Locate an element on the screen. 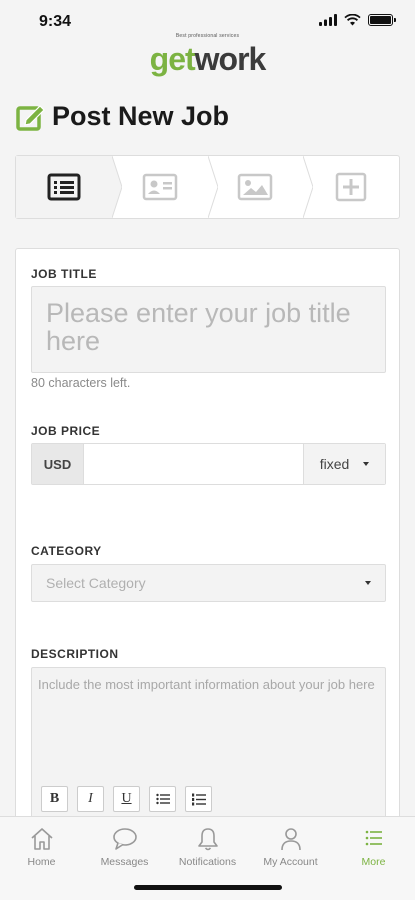  bullet-list-icon is located at coordinates (162, 799).